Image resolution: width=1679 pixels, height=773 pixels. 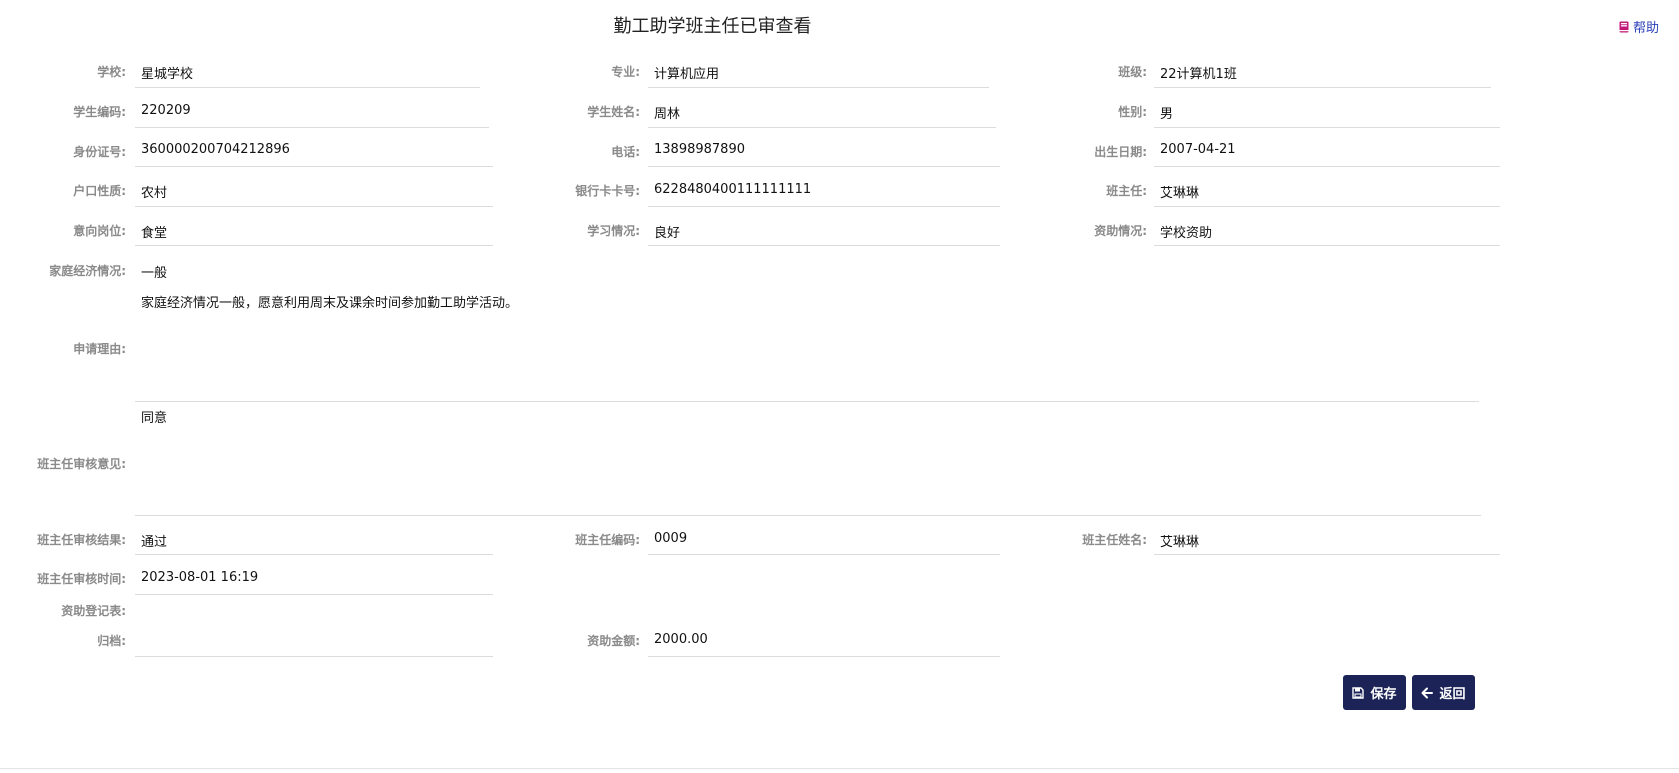 What do you see at coordinates (99, 349) in the screenshot?
I see `reason-label: 申请理由:` at bounding box center [99, 349].